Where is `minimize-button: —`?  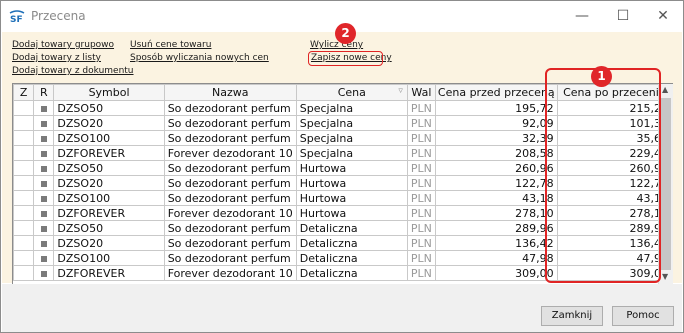 minimize-button: — is located at coordinates (582, 16).